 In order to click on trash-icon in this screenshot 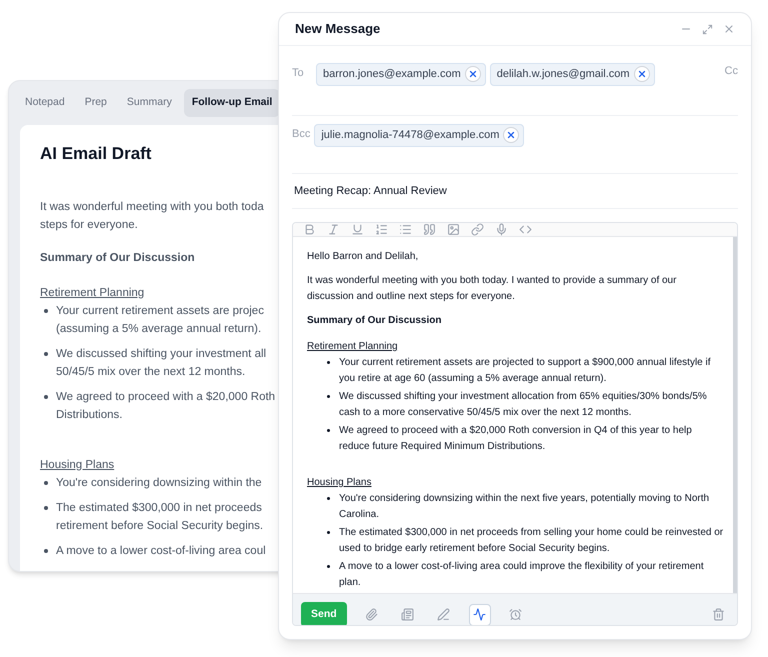, I will do `click(718, 614)`.